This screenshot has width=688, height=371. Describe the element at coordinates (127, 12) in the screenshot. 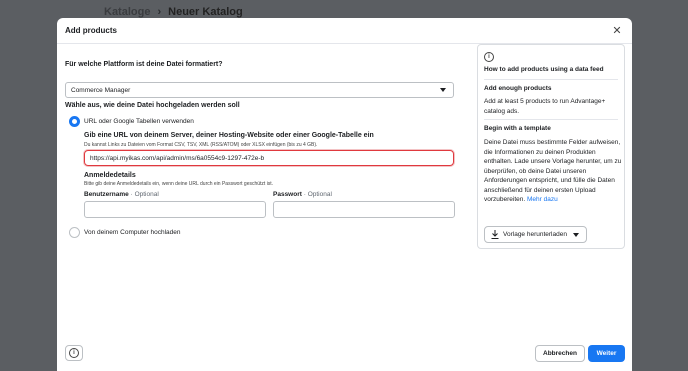

I see `breadcrumb-catalogs: Kataloge` at that location.